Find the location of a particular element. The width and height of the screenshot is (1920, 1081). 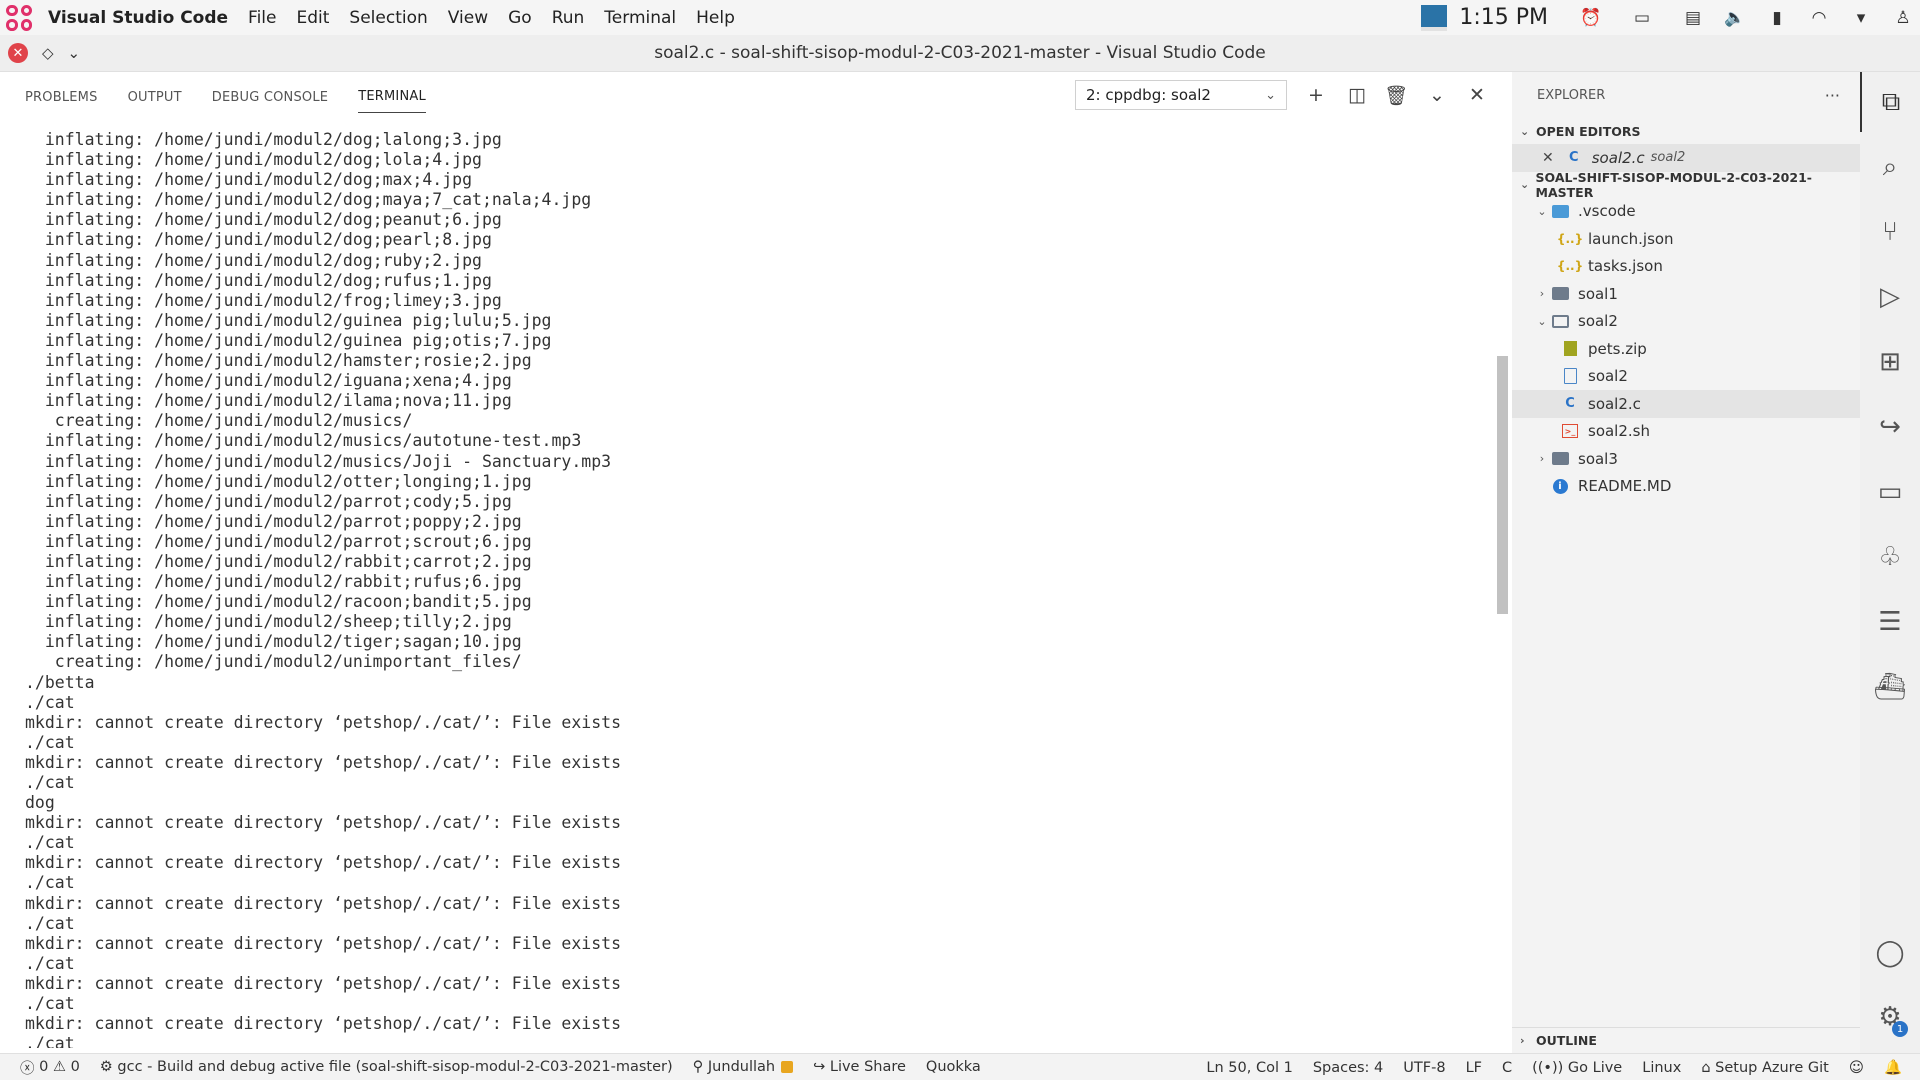

language-mode: C is located at coordinates (1507, 1068).